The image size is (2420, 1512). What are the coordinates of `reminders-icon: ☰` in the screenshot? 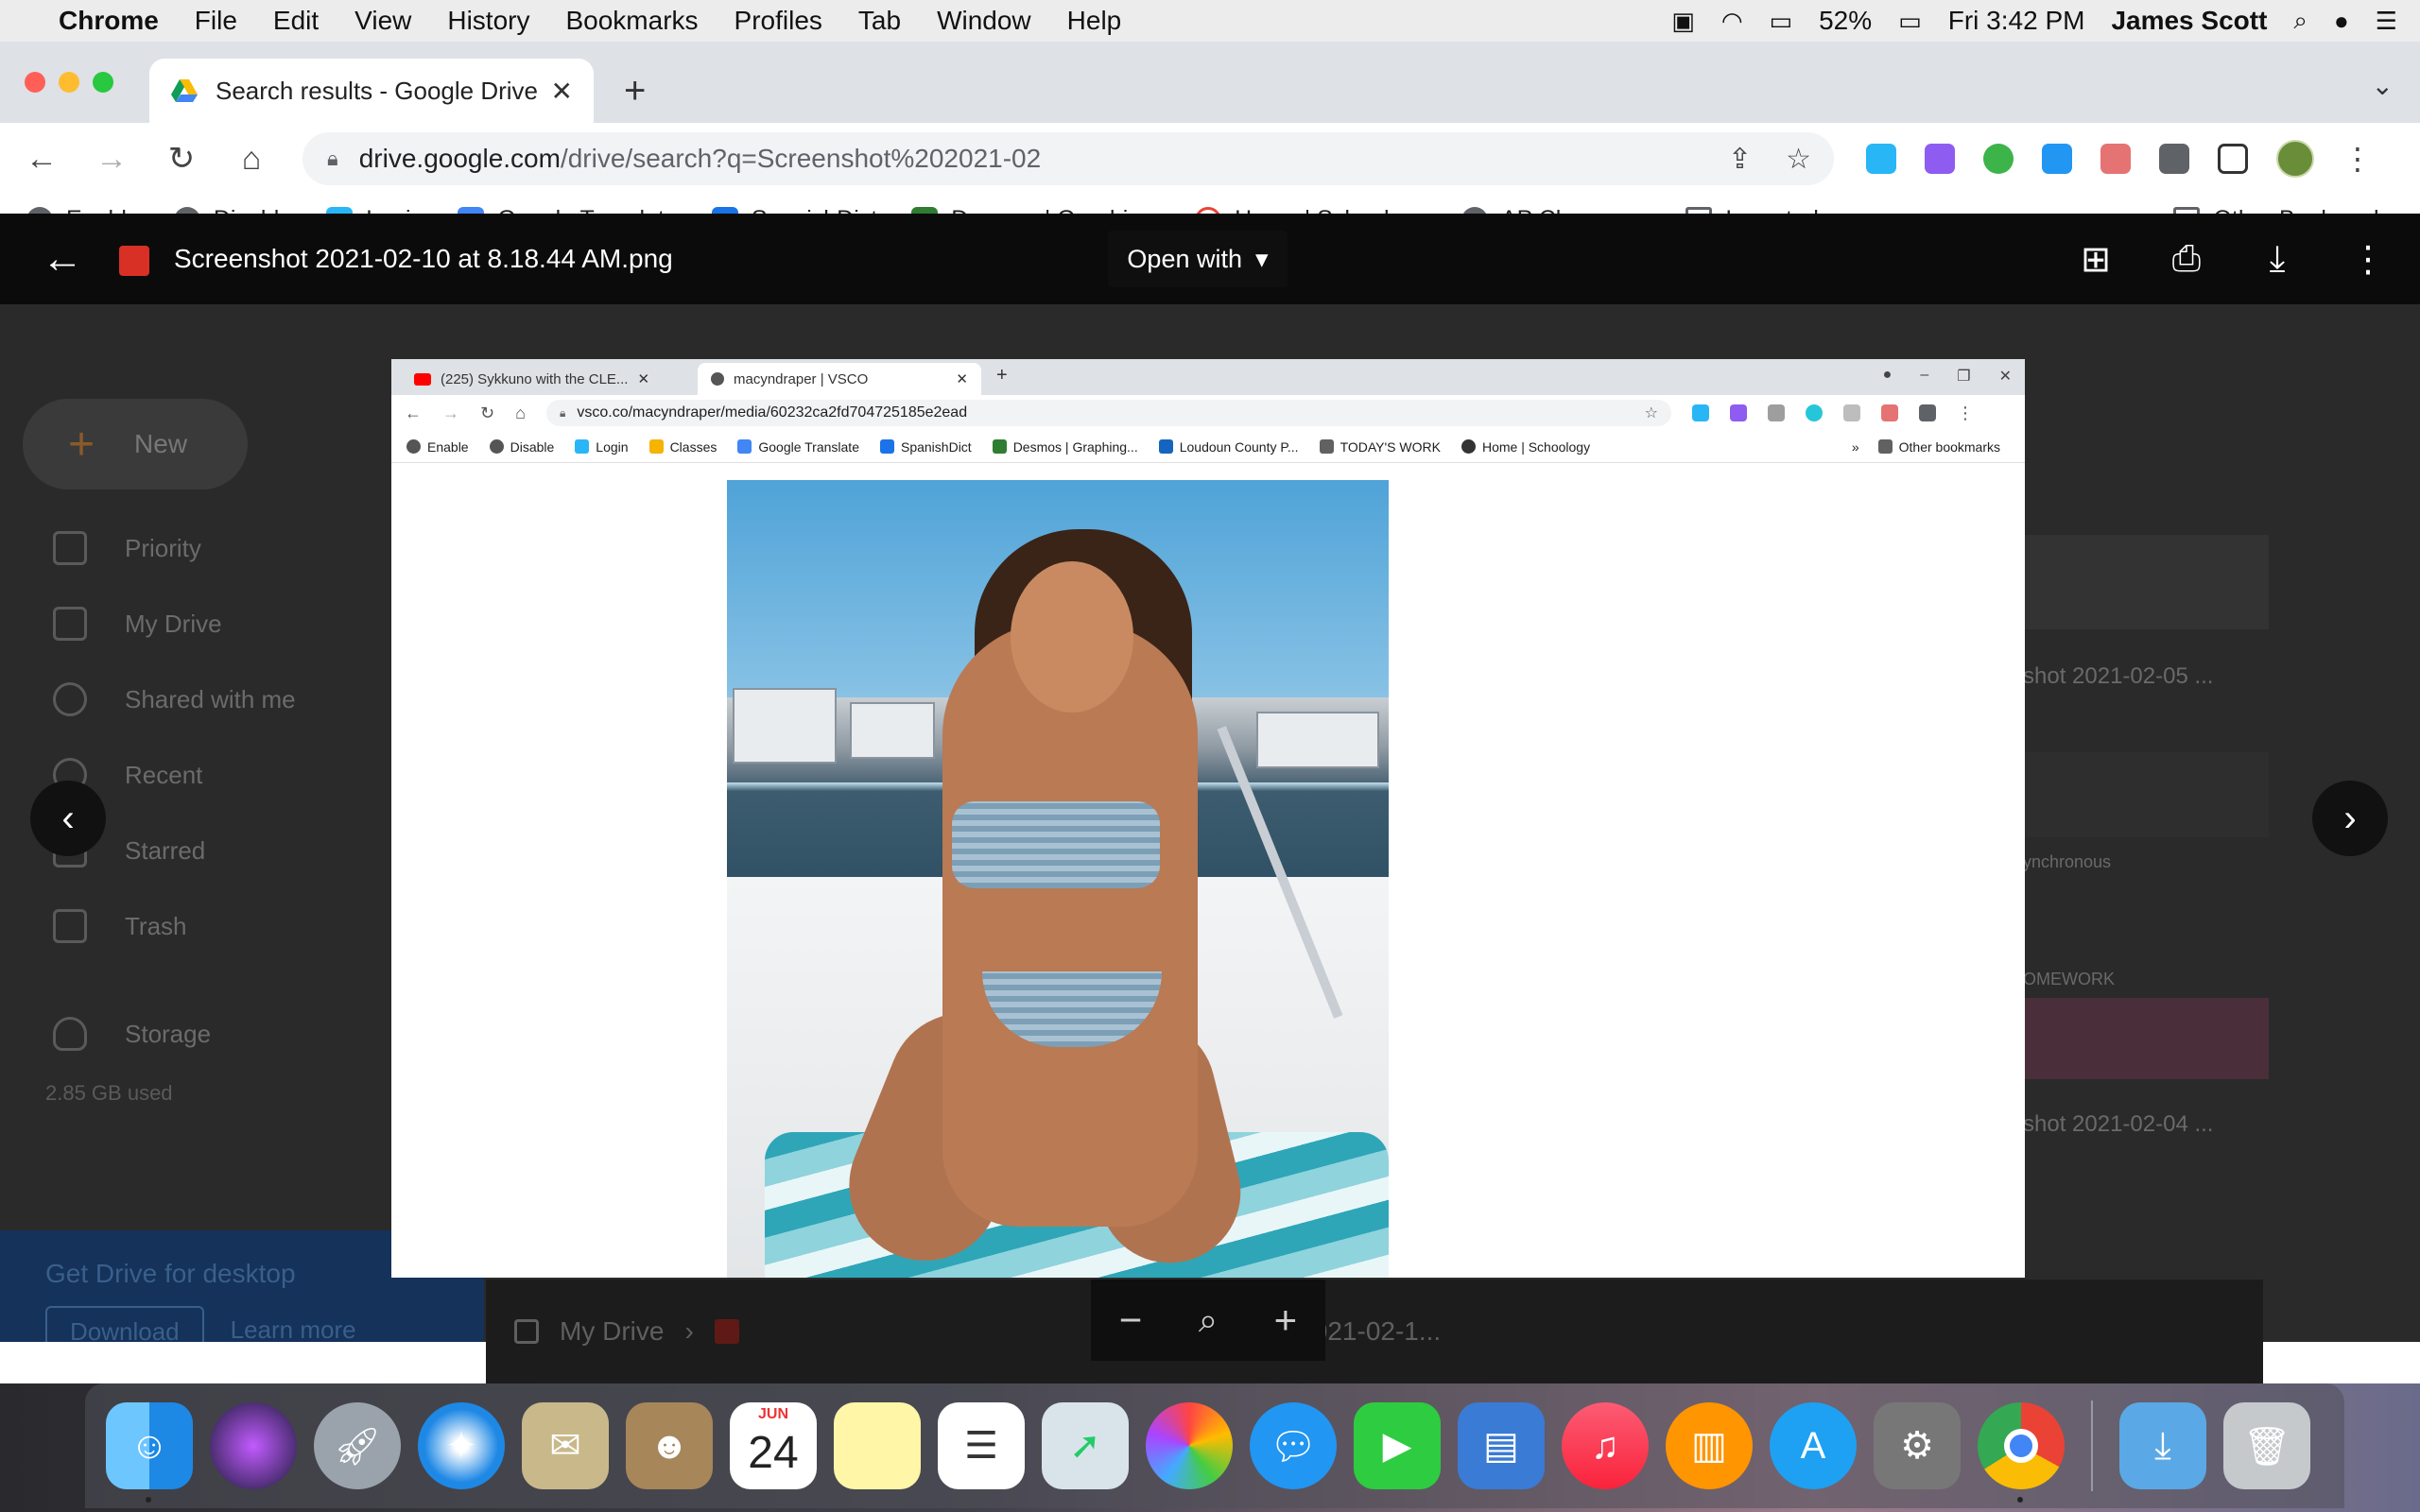 It's located at (982, 1445).